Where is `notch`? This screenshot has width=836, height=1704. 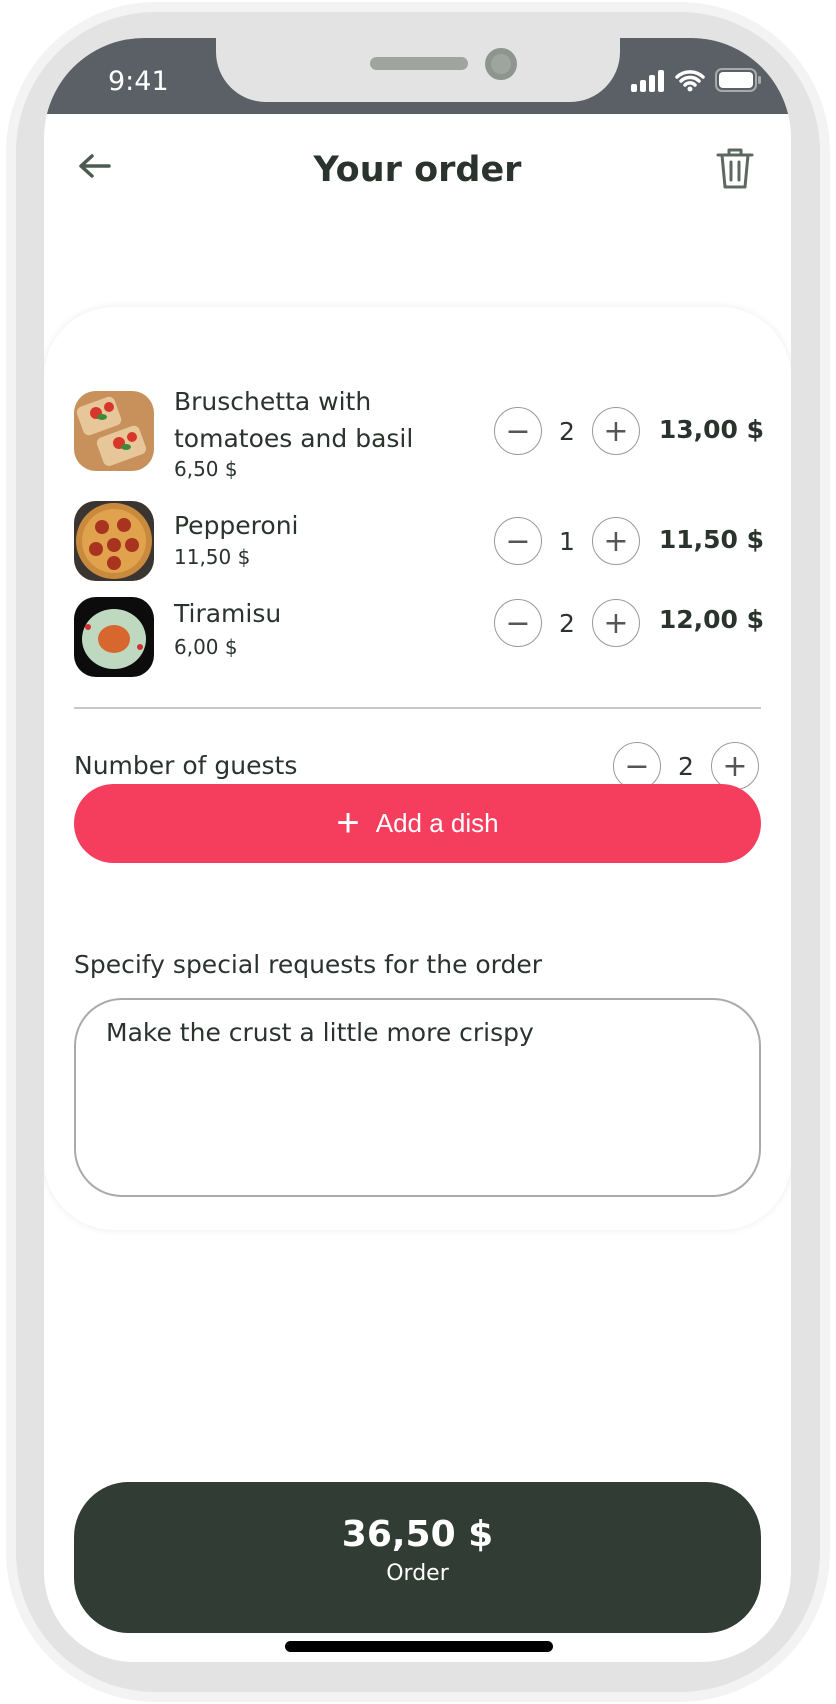
notch is located at coordinates (418, 70).